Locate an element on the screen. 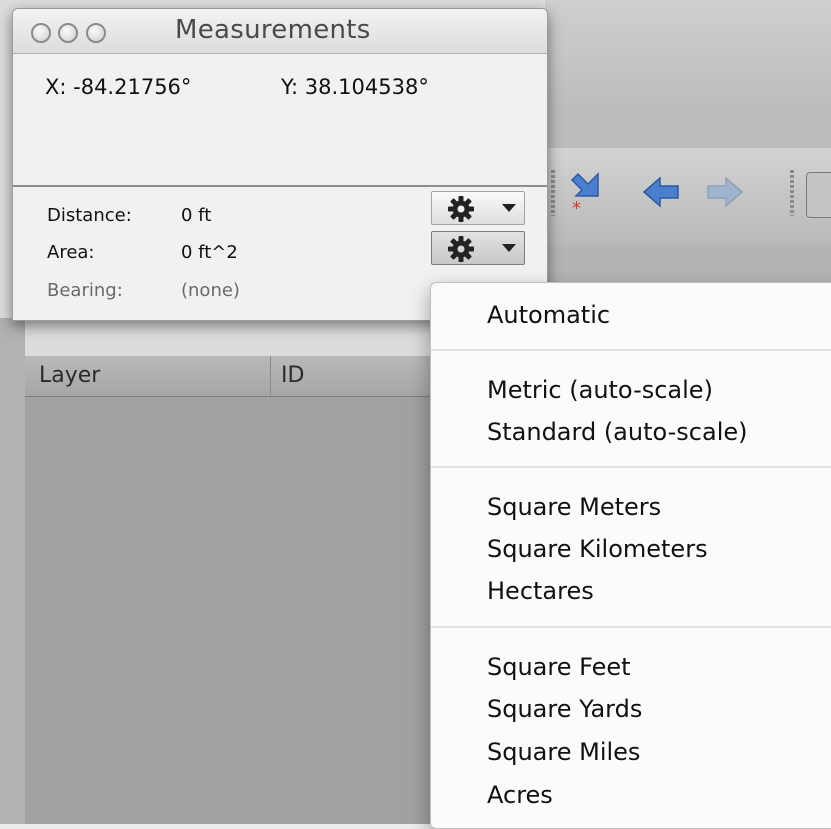 The width and height of the screenshot is (831, 829). menu-item-square-meters: Square Meters is located at coordinates (574, 507).